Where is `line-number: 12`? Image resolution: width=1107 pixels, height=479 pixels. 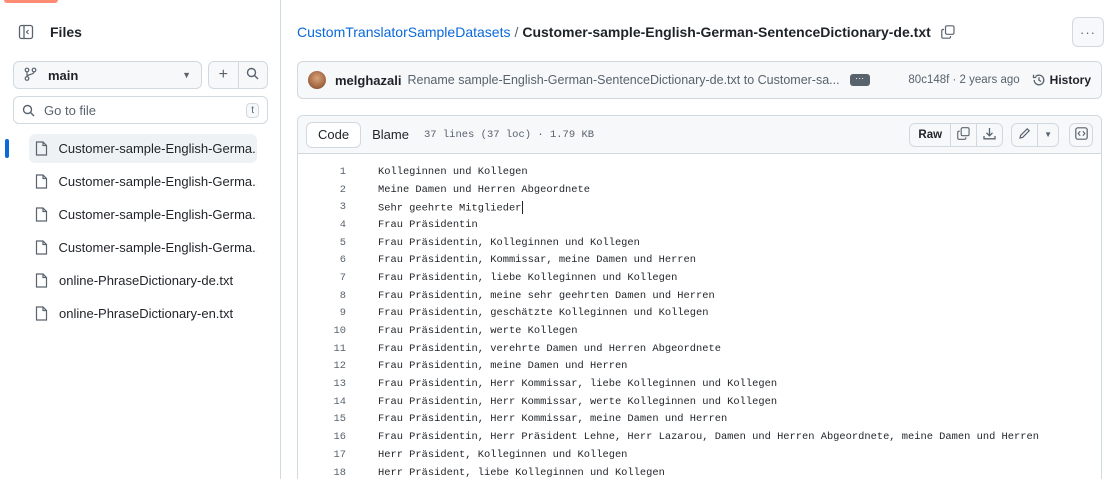
line-number: 12 is located at coordinates (322, 366).